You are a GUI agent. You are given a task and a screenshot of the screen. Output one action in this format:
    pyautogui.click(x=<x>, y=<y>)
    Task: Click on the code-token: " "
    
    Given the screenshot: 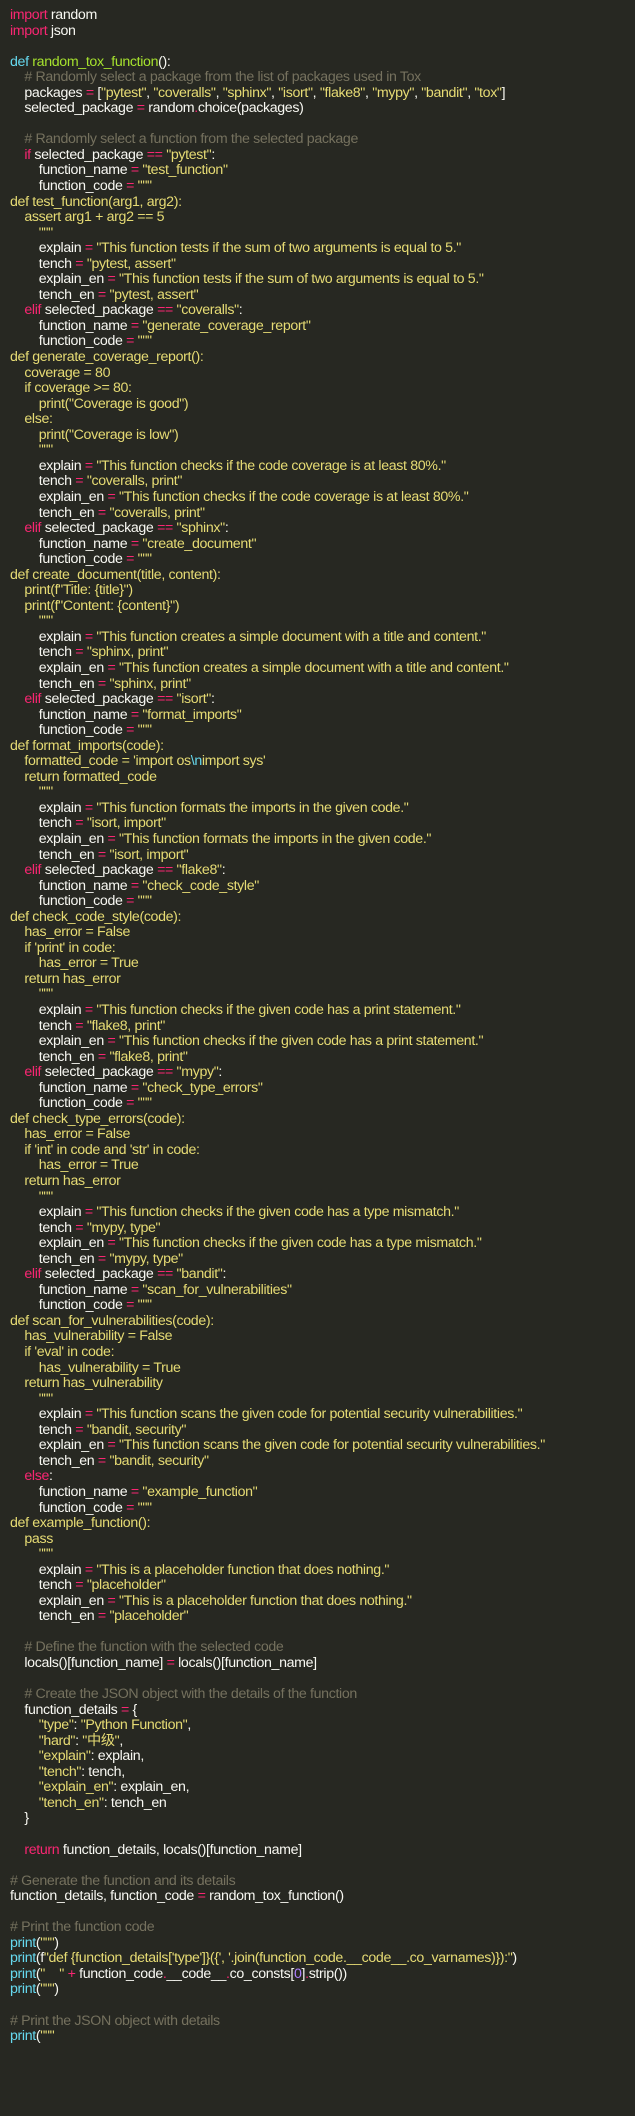 What is the action you would take?
    pyautogui.click(x=52, y=1973)
    